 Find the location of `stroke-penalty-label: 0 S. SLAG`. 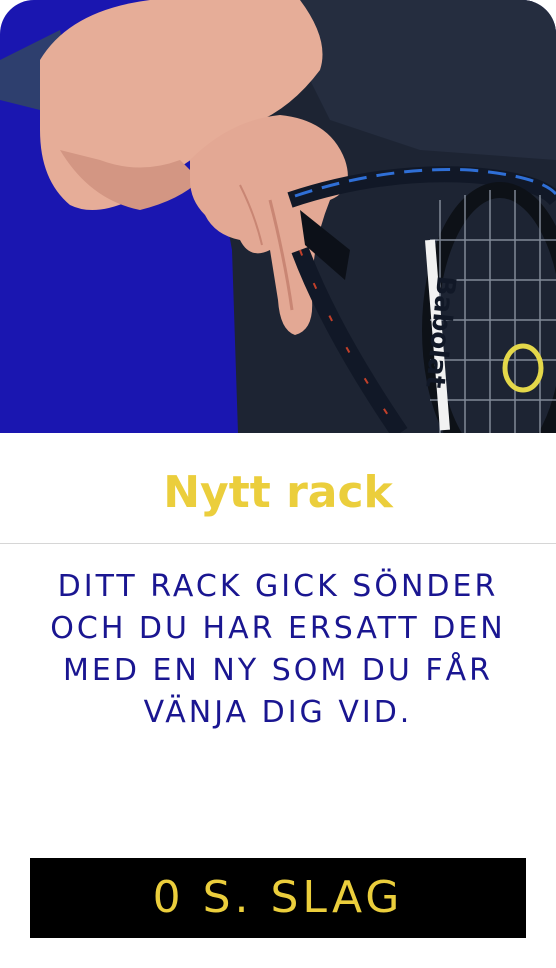

stroke-penalty-label: 0 S. SLAG is located at coordinates (278, 897).